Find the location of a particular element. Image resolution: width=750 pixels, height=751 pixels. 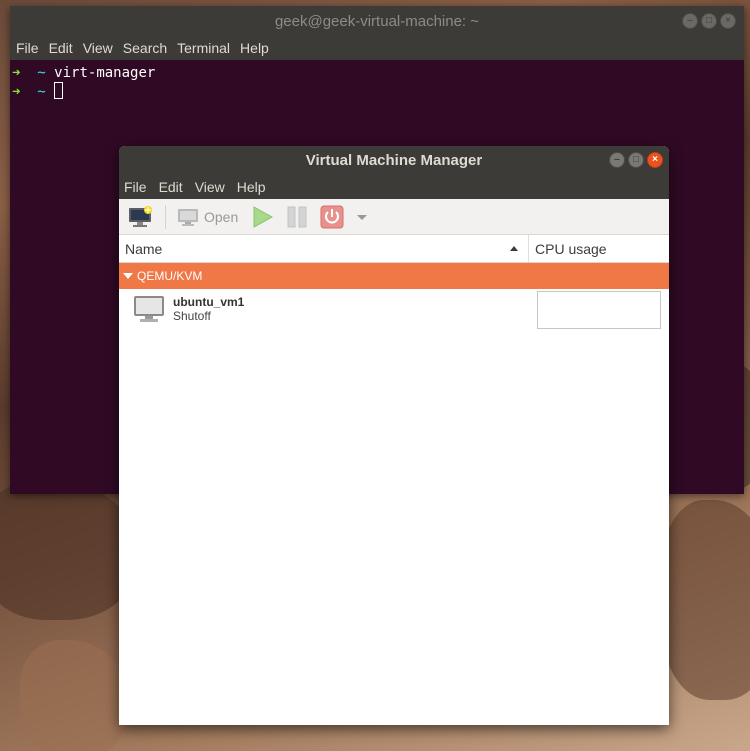

vm-status: Shutoff is located at coordinates (192, 316).